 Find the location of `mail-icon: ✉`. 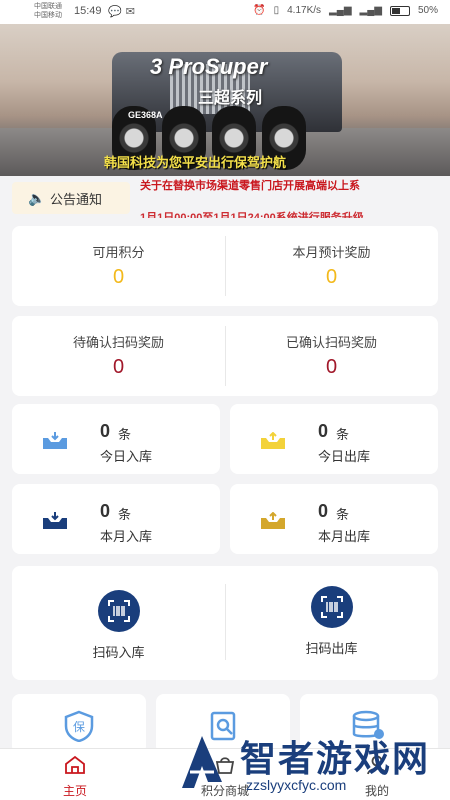

mail-icon: ✉ is located at coordinates (132, 12).